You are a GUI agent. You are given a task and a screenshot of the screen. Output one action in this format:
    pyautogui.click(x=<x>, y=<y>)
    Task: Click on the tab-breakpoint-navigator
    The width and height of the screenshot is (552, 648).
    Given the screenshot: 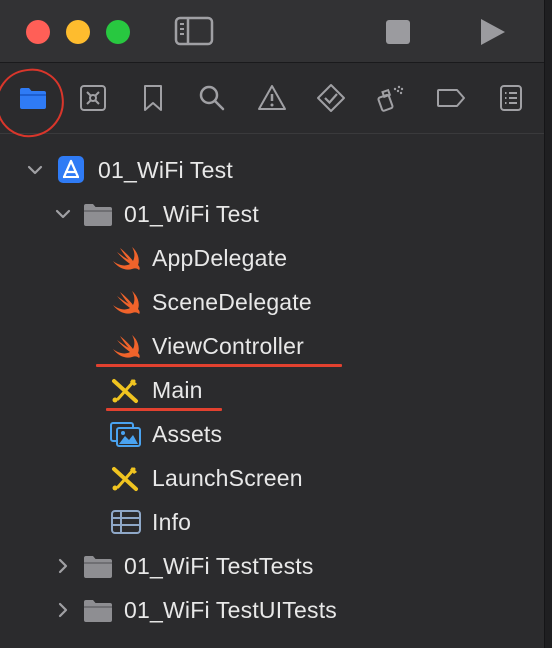 What is the action you would take?
    pyautogui.click(x=451, y=98)
    